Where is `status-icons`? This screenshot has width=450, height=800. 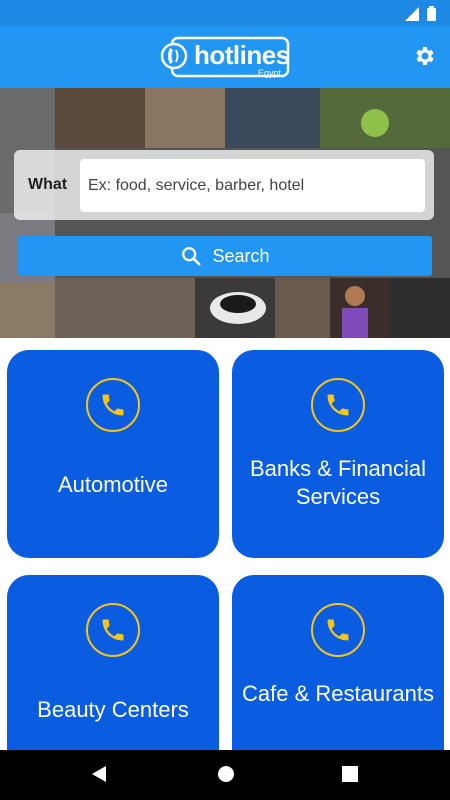 status-icons is located at coordinates (420, 13).